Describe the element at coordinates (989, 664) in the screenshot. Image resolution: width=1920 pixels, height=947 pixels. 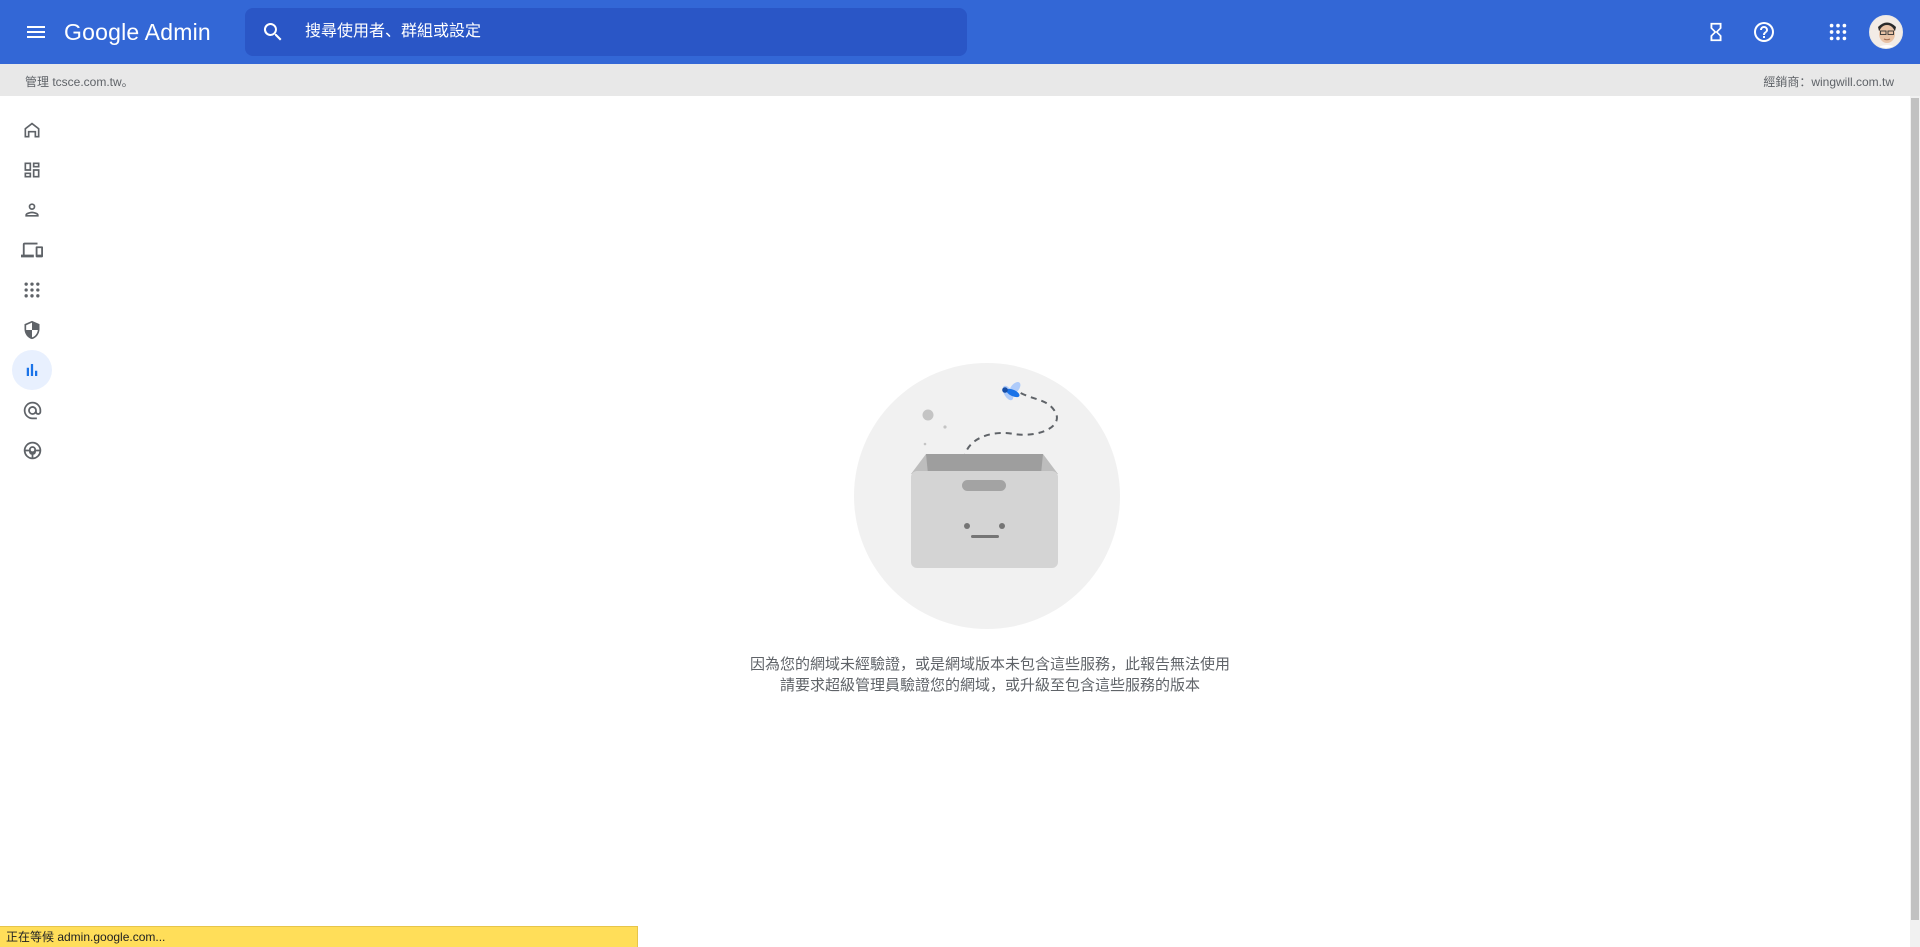
I see `empty-state-line-1: 因為您的網域未經驗證，或是網域版本未包含這些服務，此報告無法使用` at that location.